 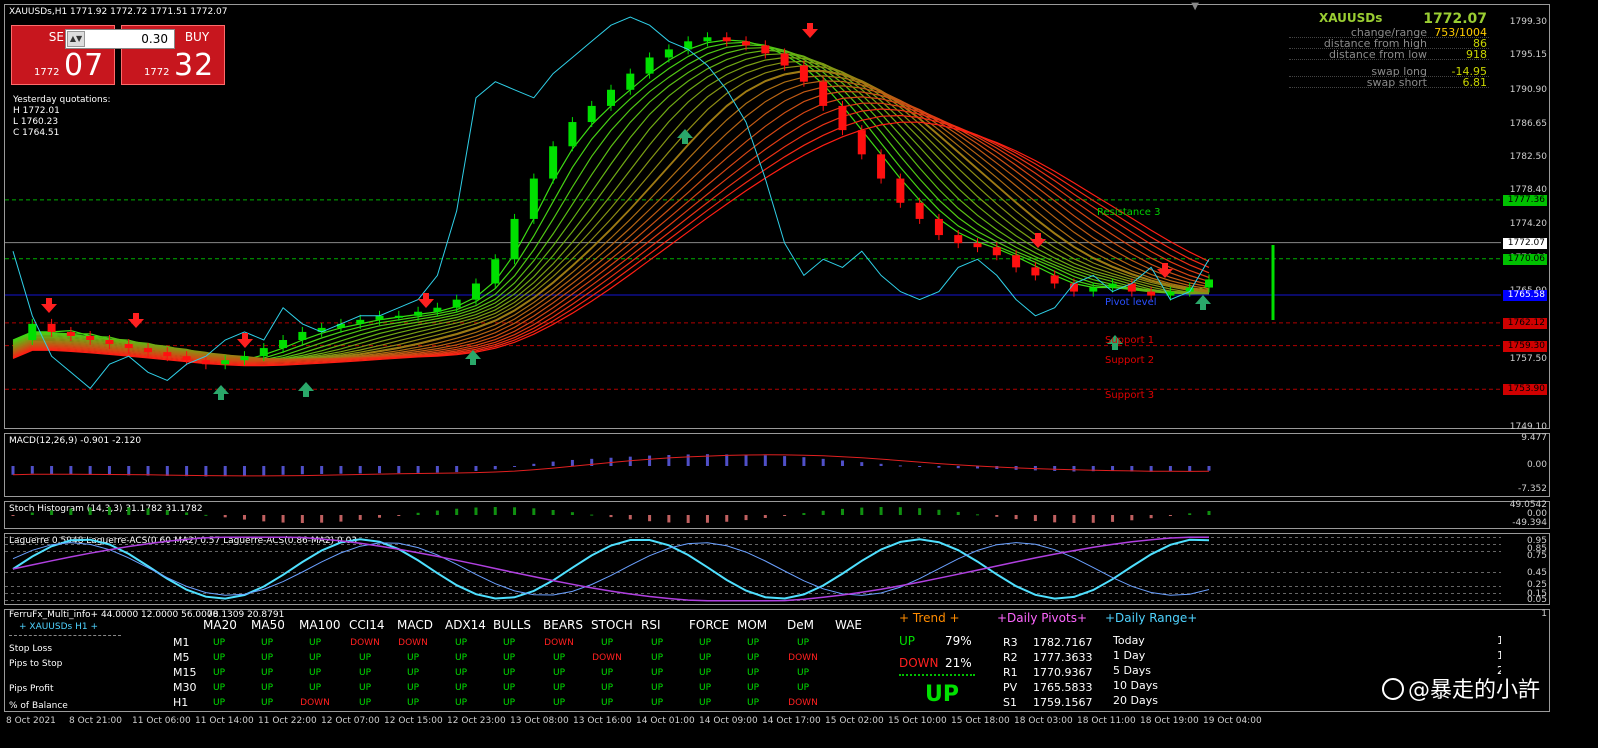 What do you see at coordinates (1063, 687) in the screenshot?
I see `pivot-value: 1765.5833` at bounding box center [1063, 687].